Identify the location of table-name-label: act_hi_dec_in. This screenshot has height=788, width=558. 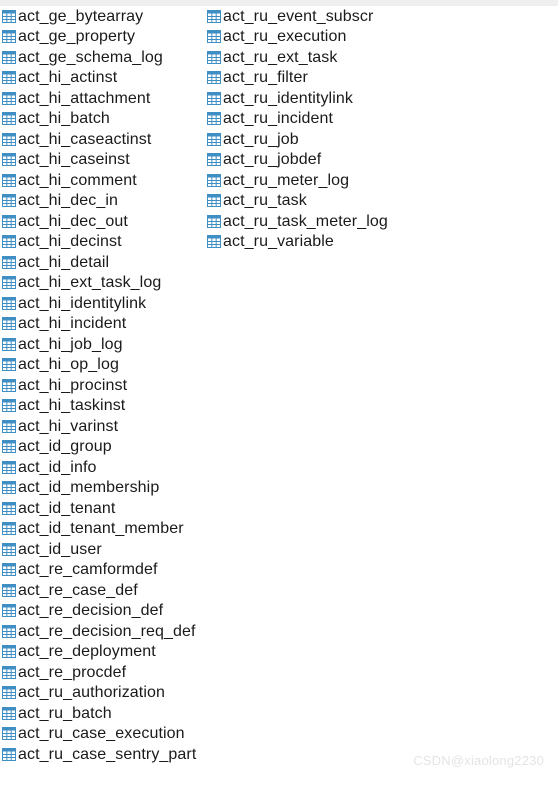
(68, 201).